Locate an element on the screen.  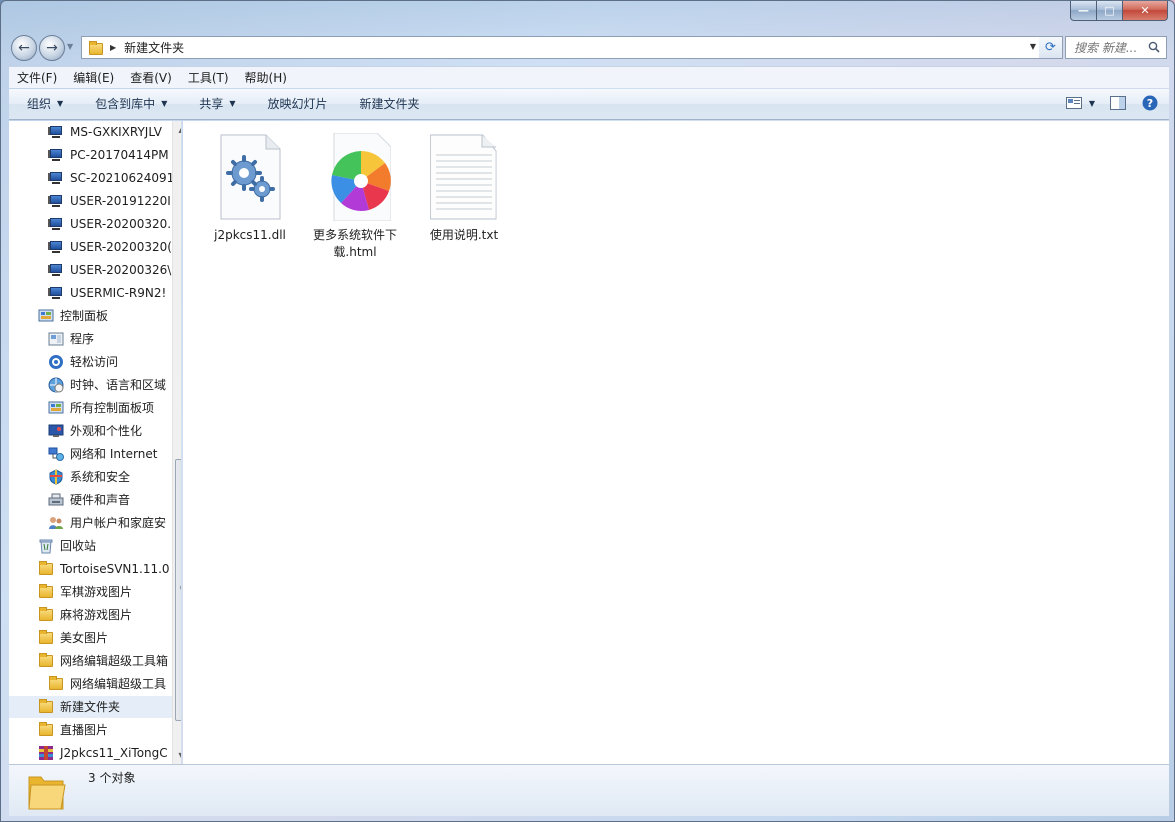
nav-tree-item: 外观和个性化 is located at coordinates (110, 431).